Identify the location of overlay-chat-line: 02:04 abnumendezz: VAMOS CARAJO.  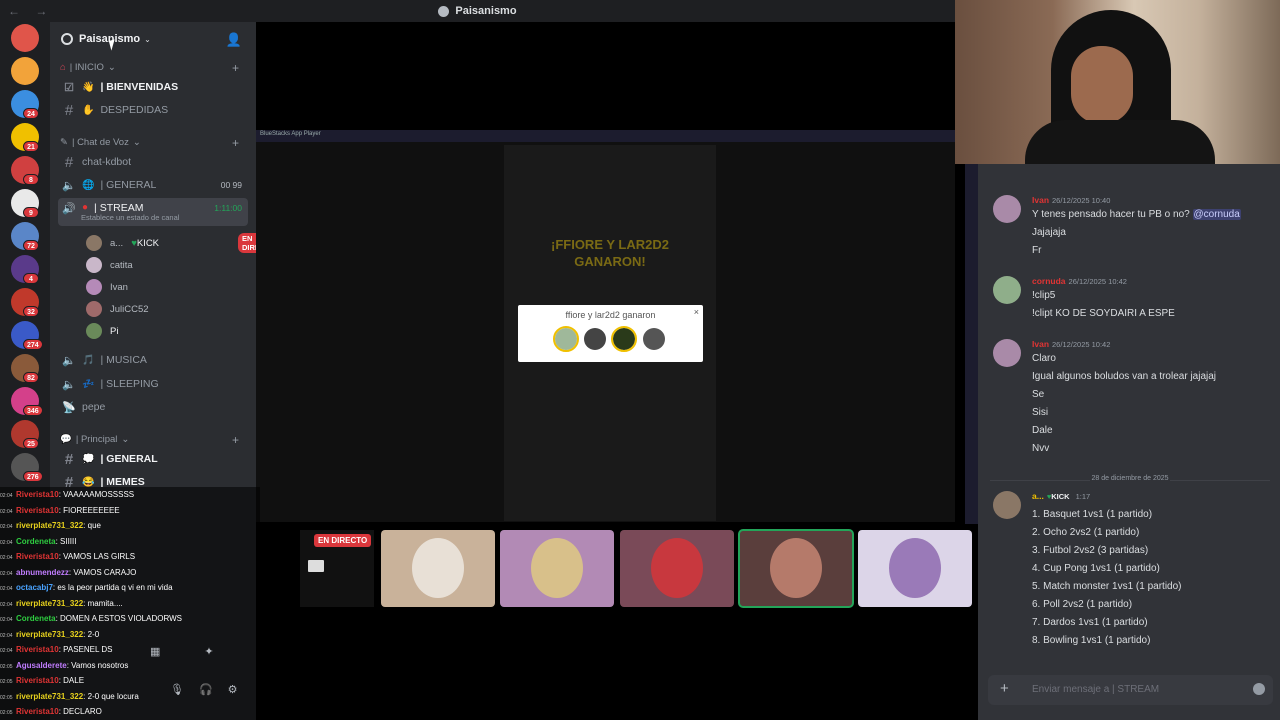
(68, 572).